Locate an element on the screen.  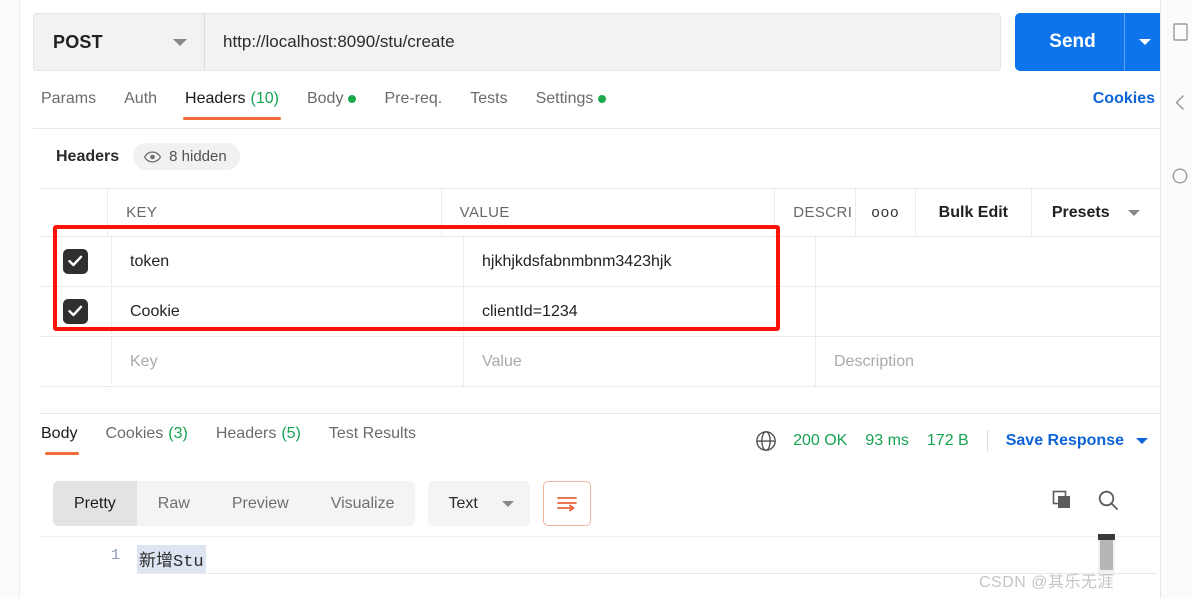
headers-label-row: Headers 8 hidden is located at coordinates (148, 156).